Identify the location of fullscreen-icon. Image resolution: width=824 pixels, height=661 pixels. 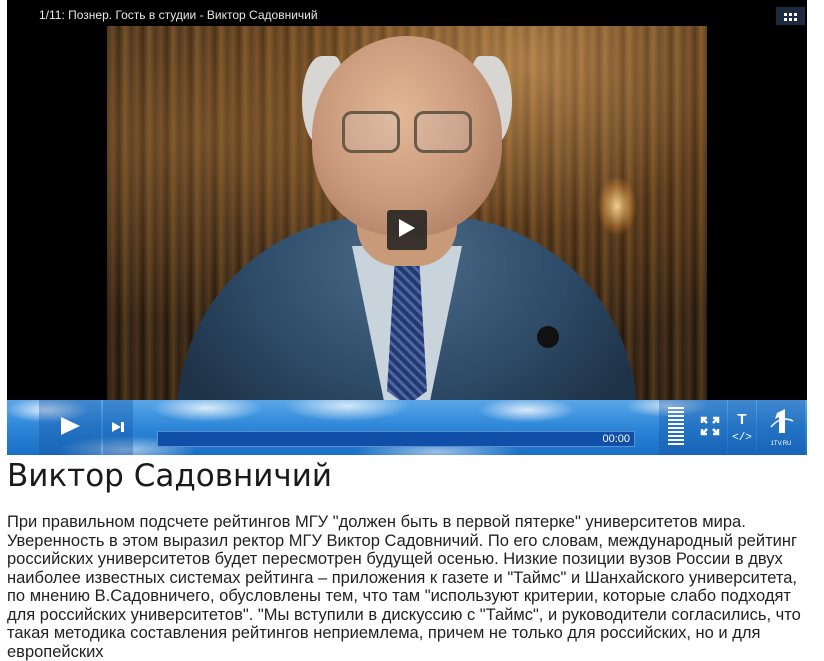
(710, 428).